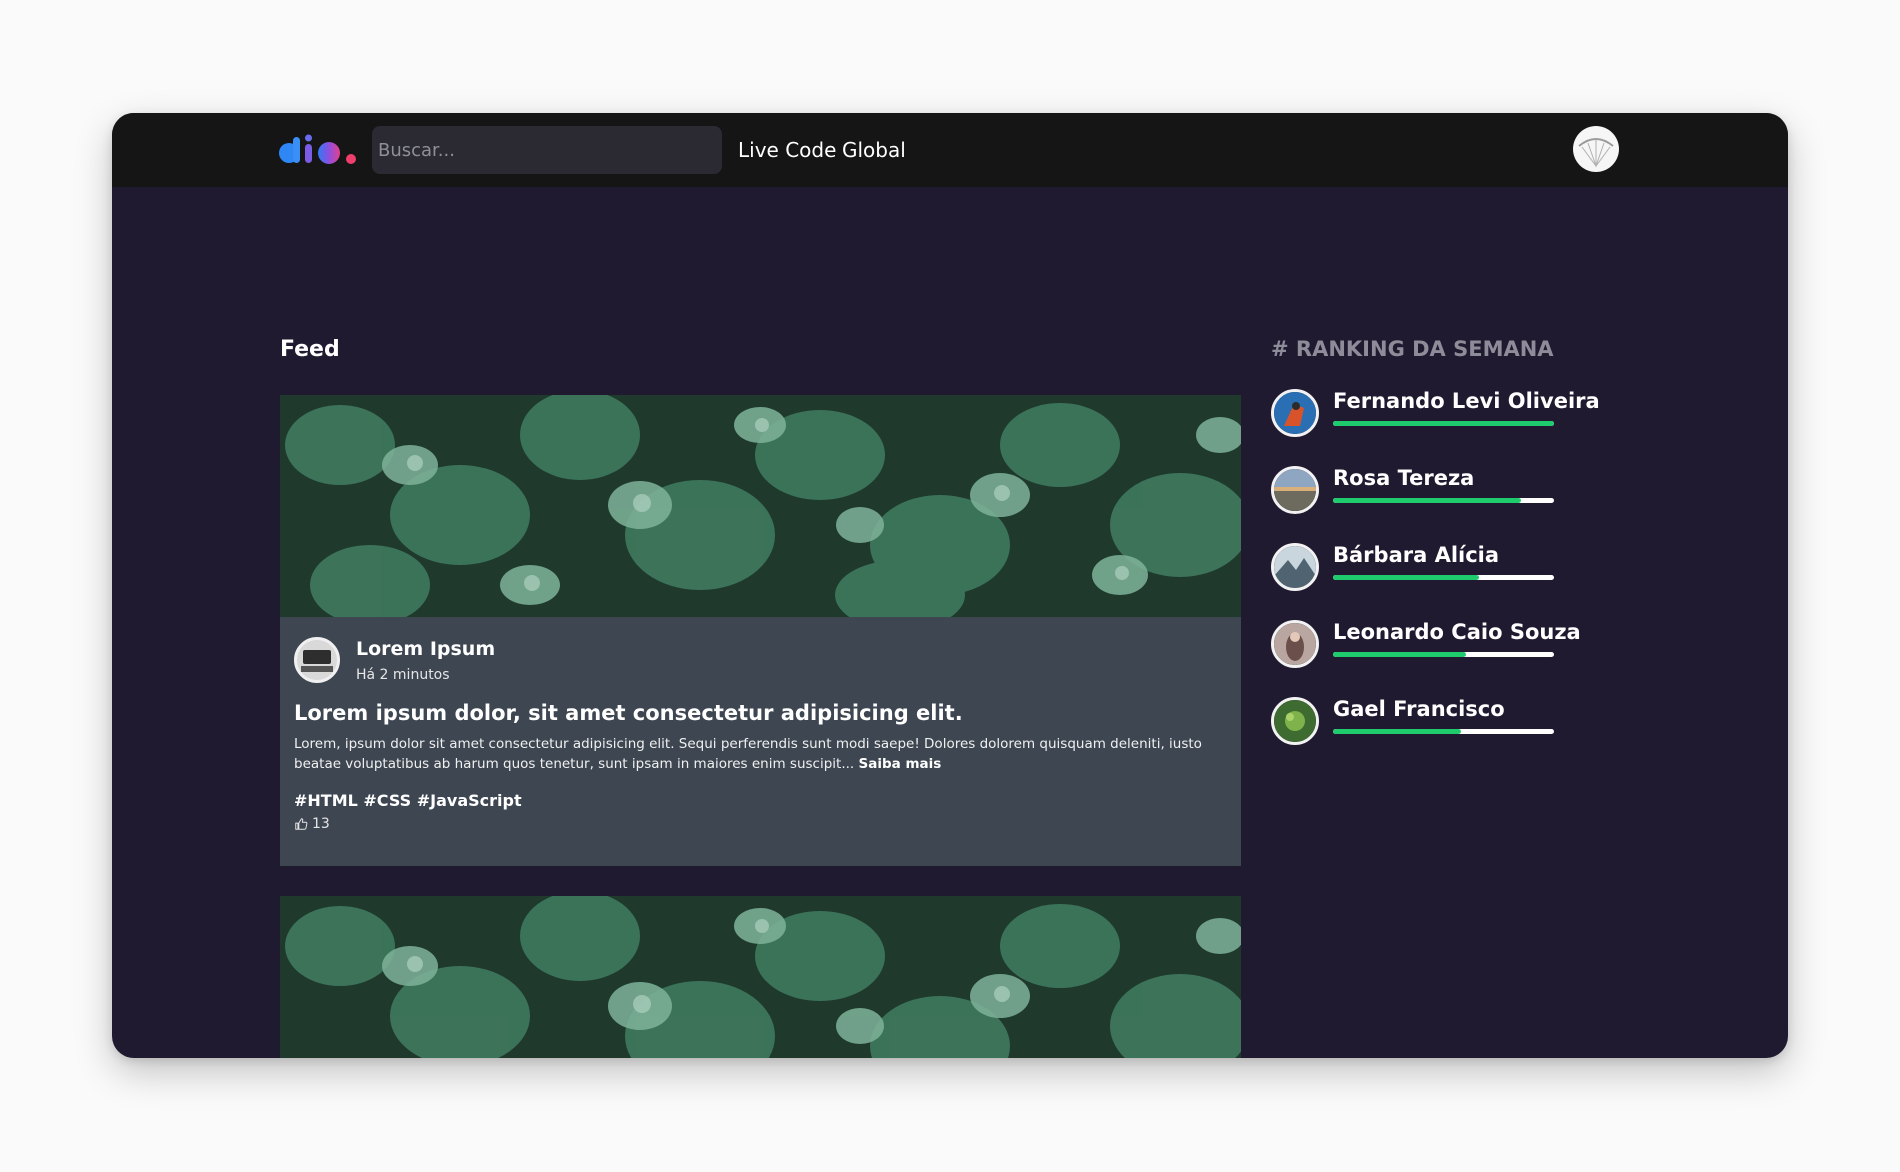 This screenshot has width=1900, height=1172. I want to click on user-avatar-image, so click(1596, 149).